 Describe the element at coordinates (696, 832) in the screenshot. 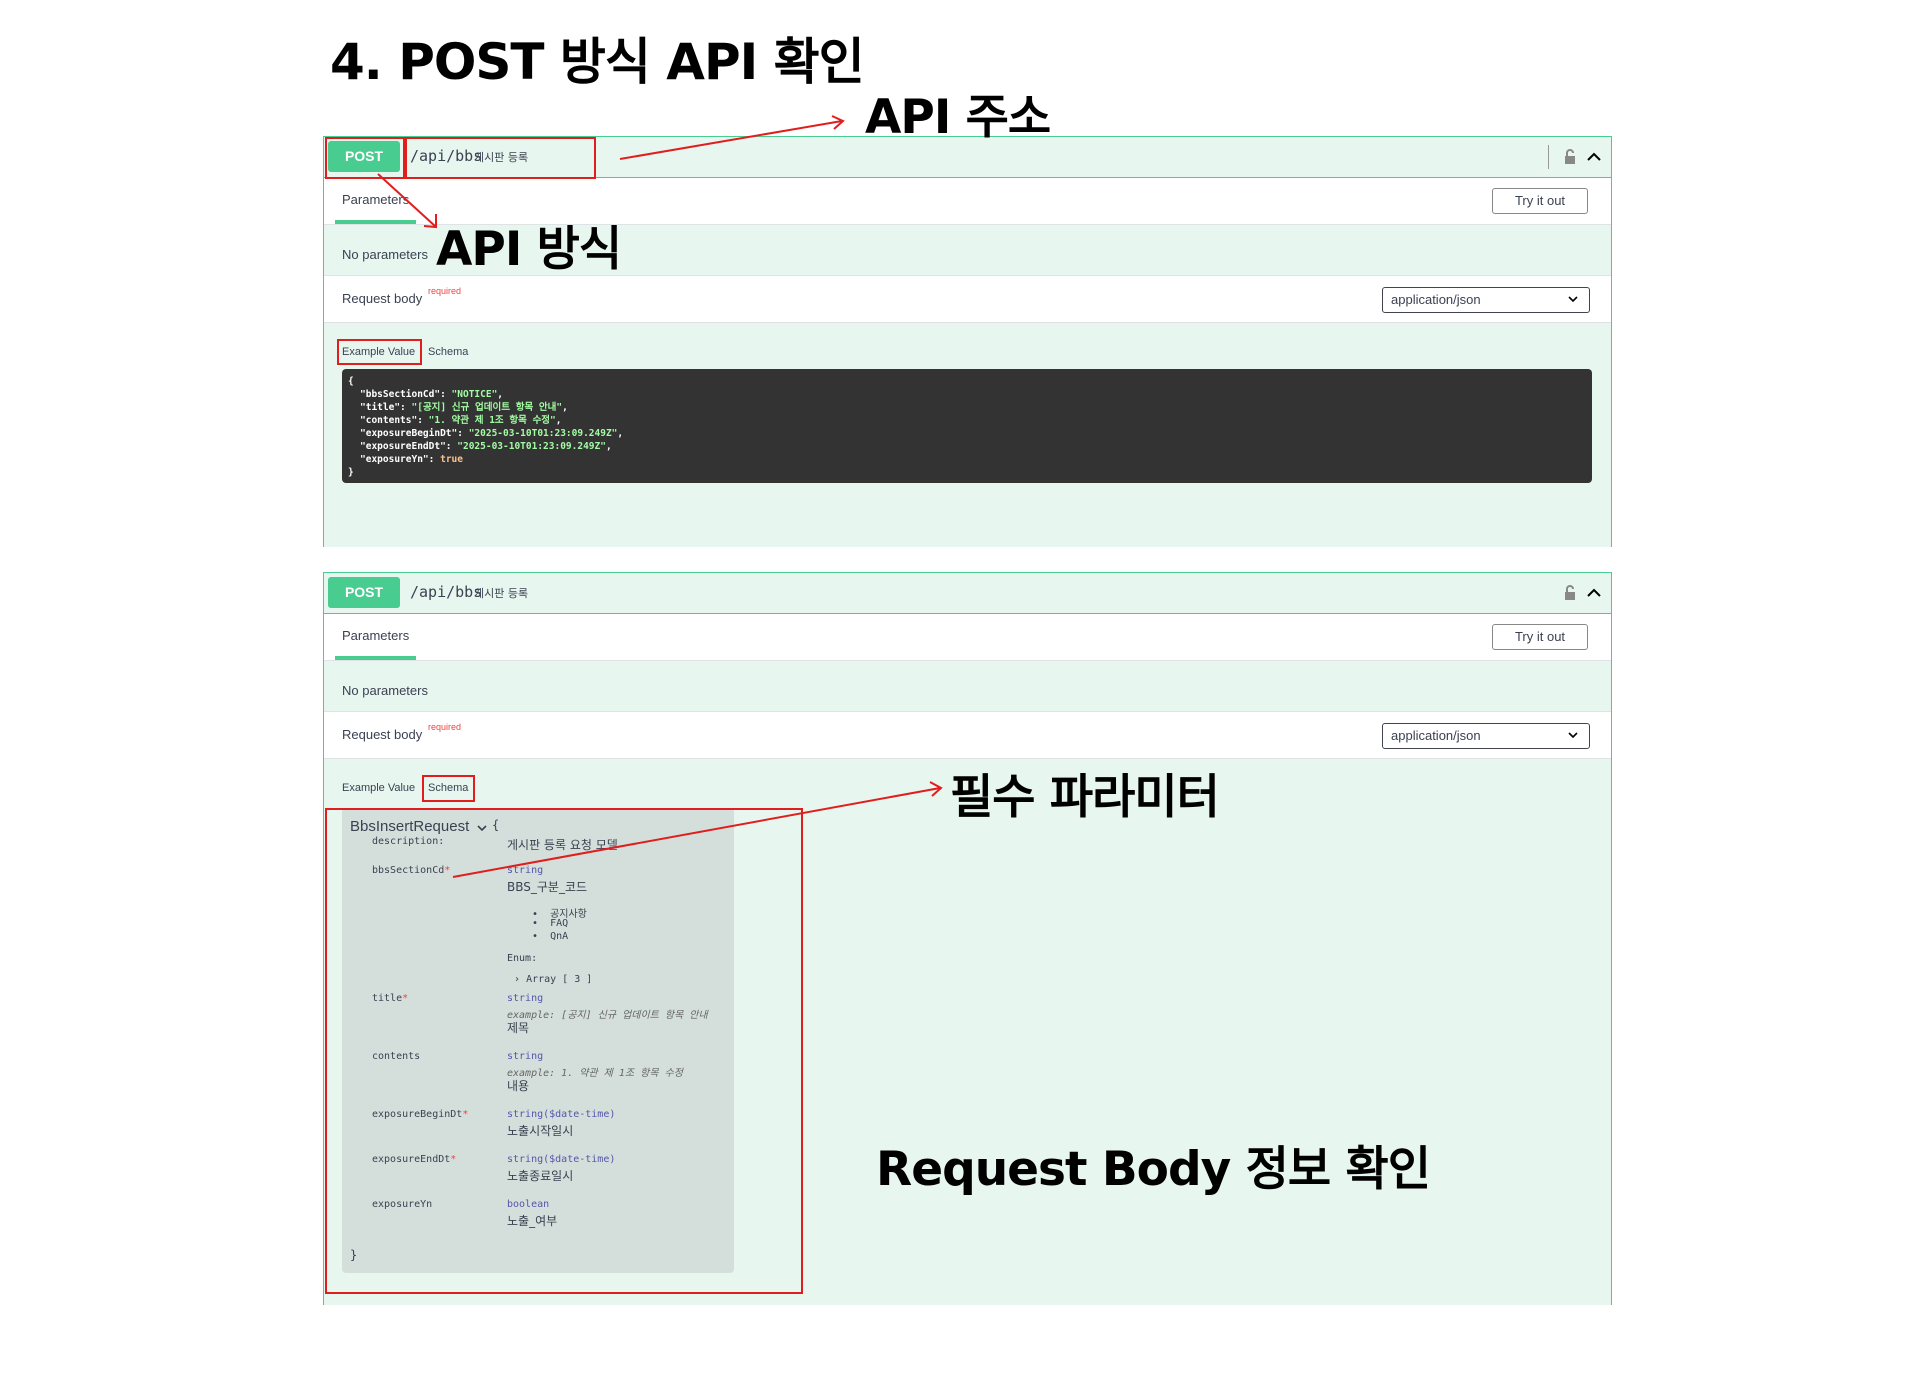

I see `arrow-to-required-params` at that location.